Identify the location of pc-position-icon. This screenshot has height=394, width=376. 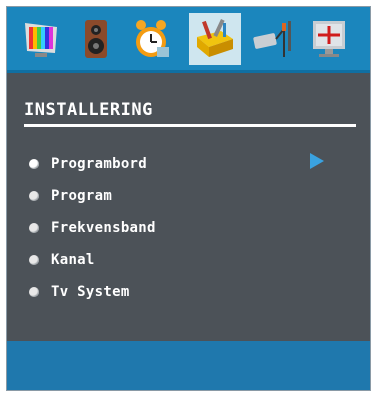
(329, 39).